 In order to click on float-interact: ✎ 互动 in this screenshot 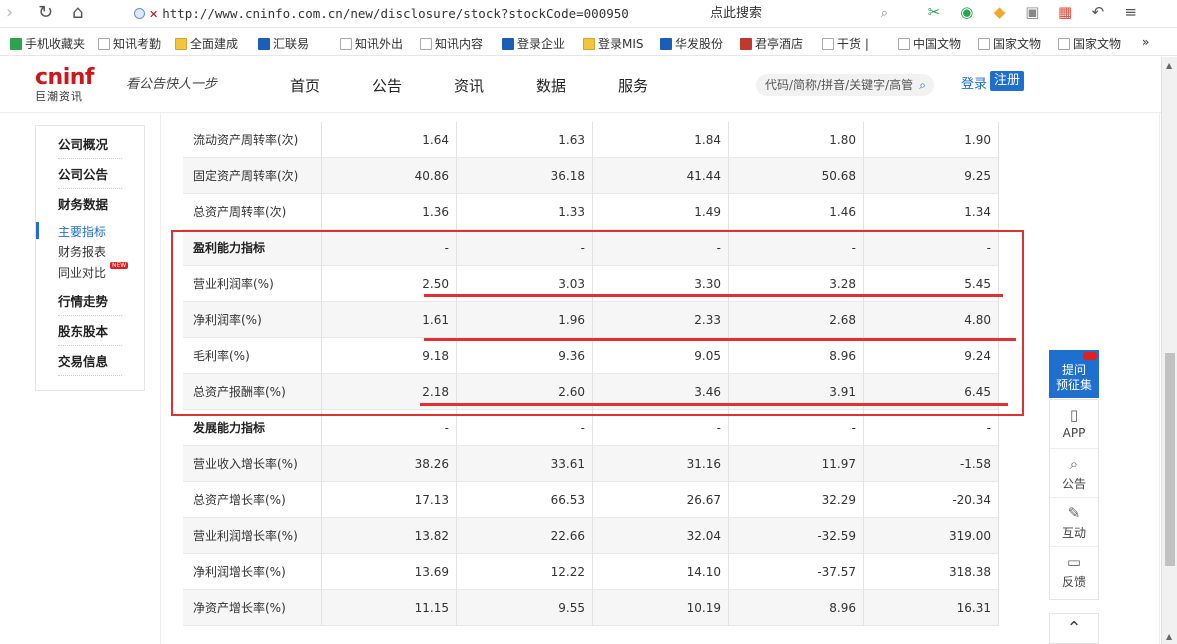, I will do `click(1074, 522)`.